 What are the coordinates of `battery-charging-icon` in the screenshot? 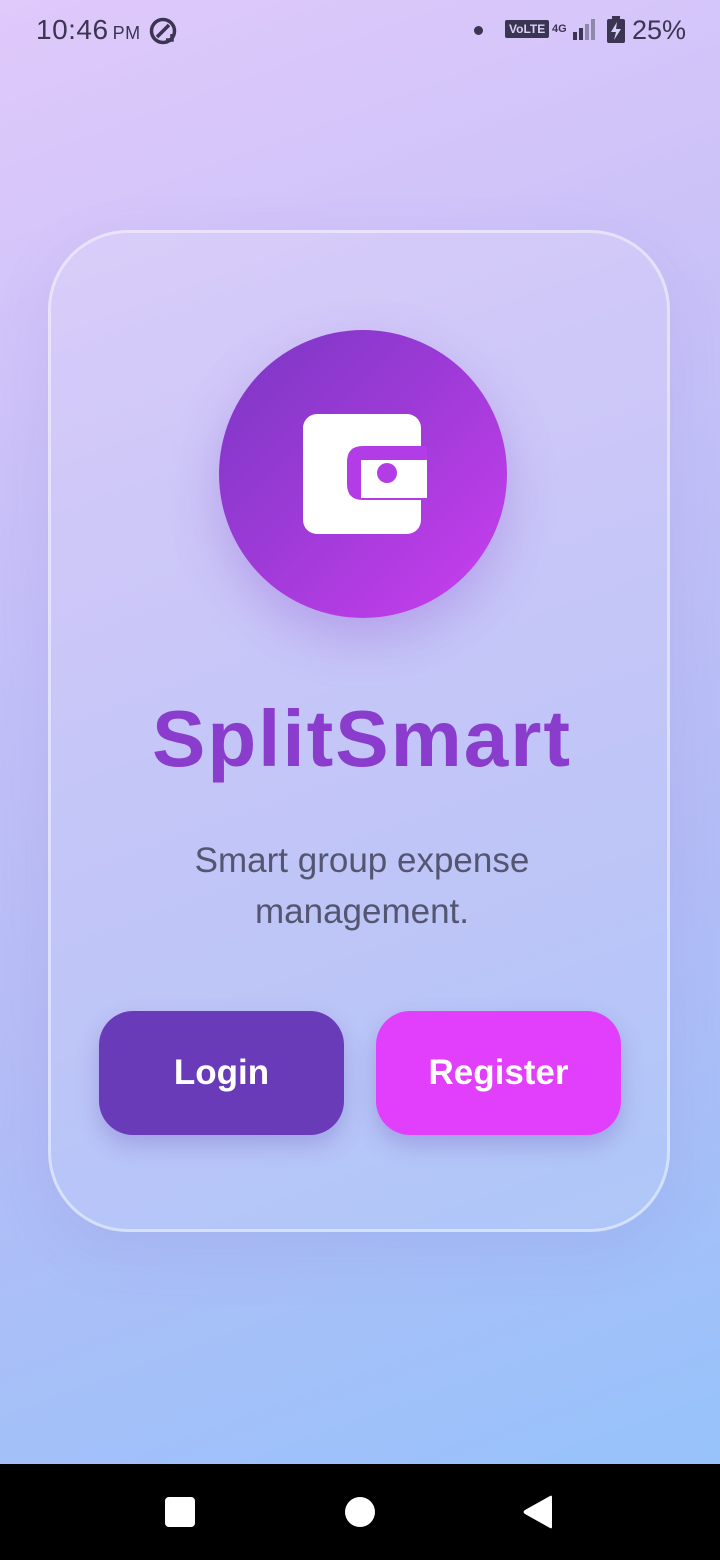 It's located at (616, 29).